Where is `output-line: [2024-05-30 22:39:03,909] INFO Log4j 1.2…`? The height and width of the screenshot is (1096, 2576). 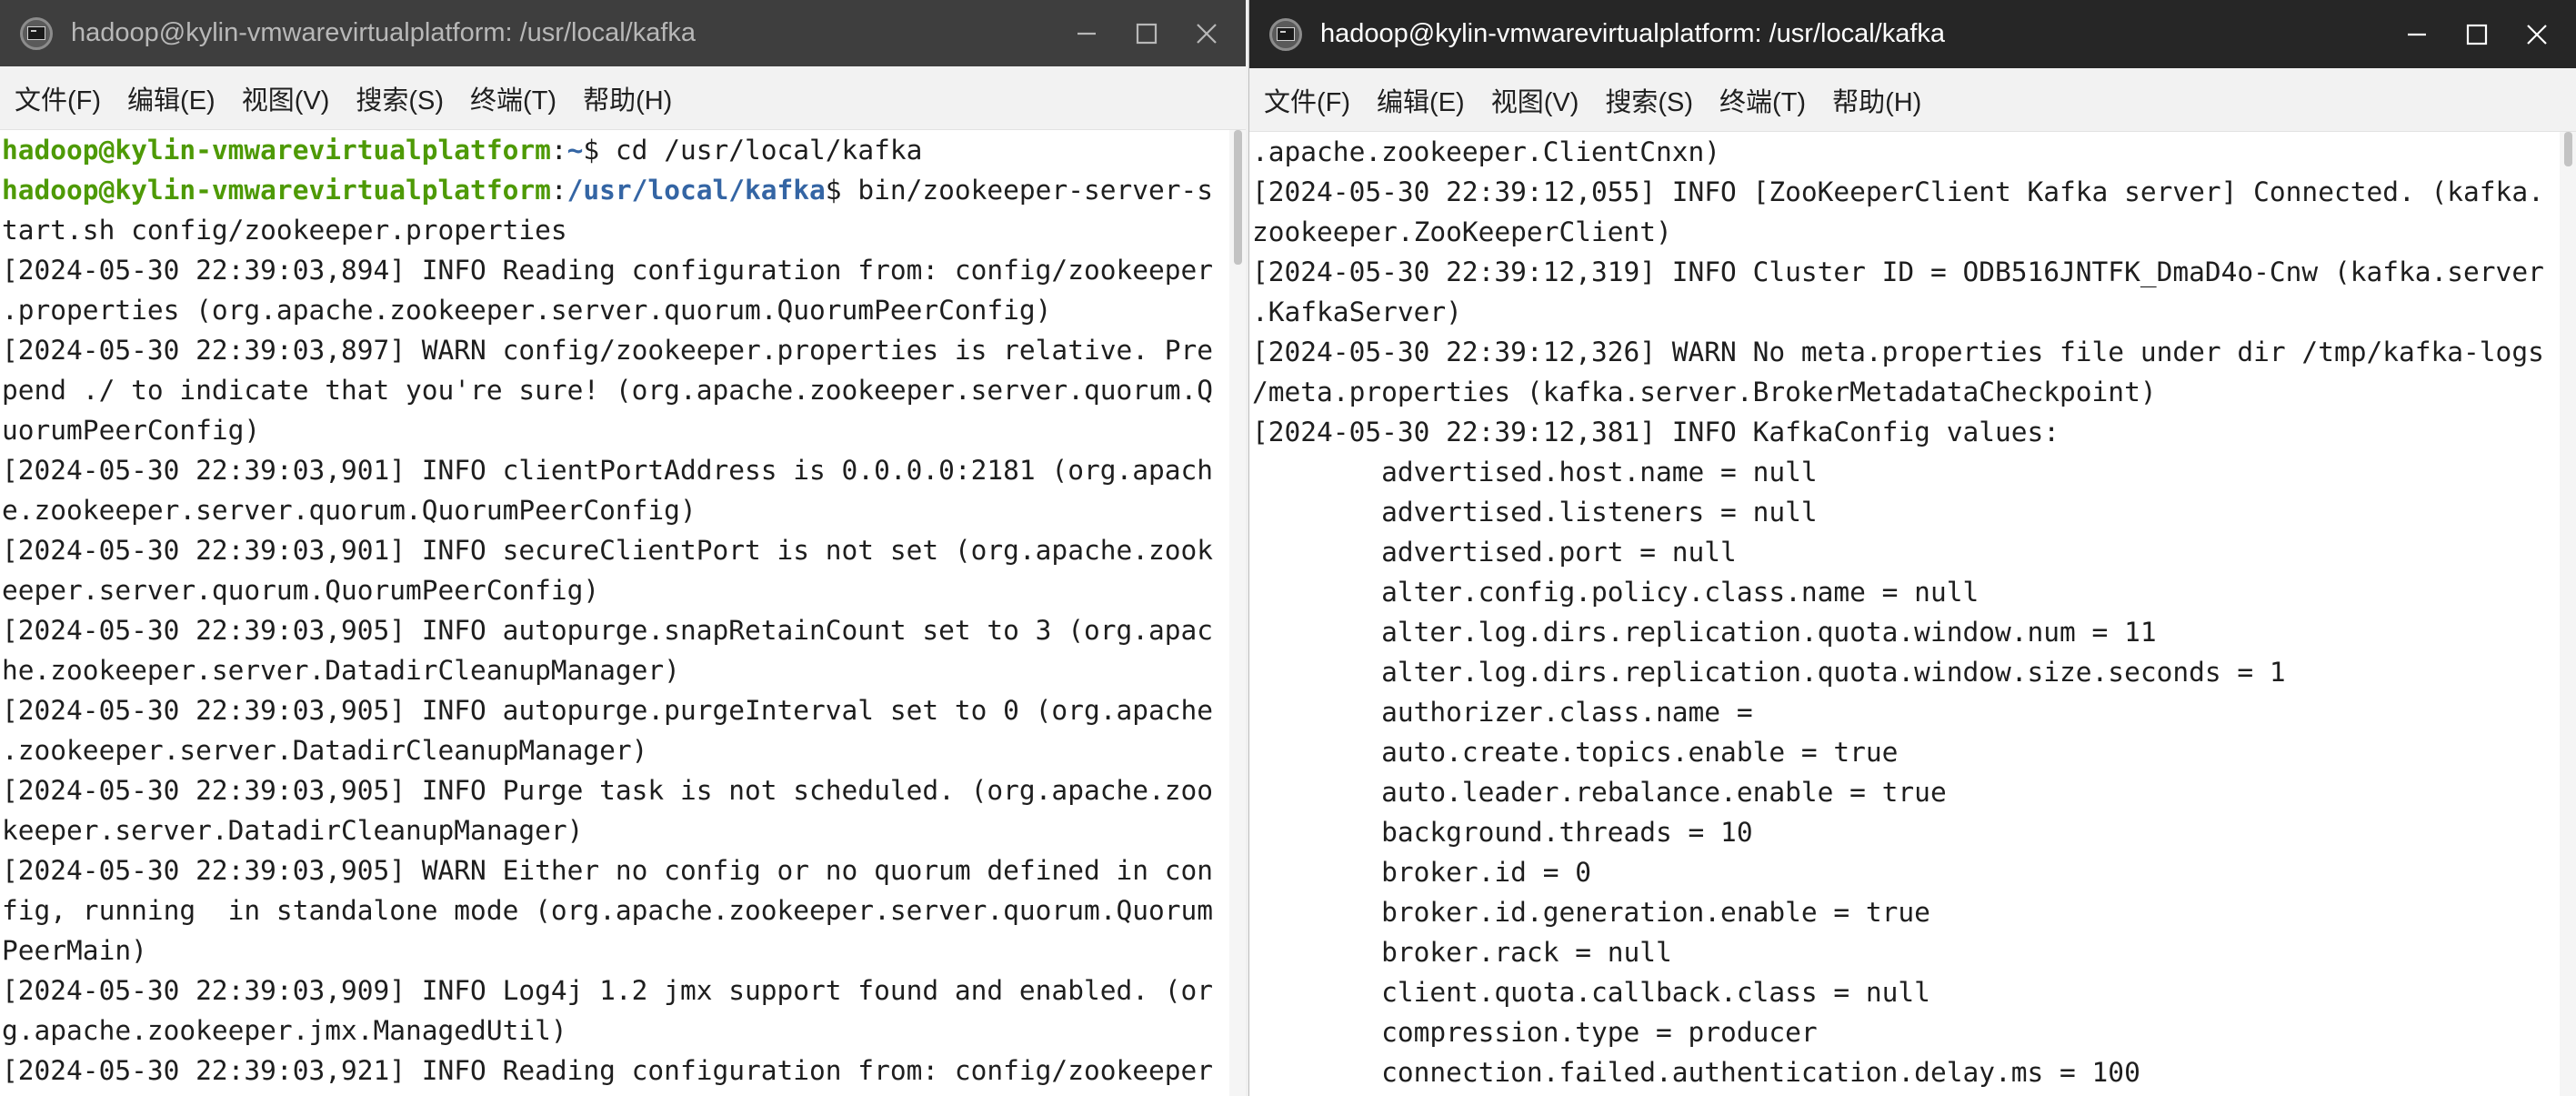 output-line: [2024-05-30 22:39:03,909] INFO Log4j 1.2… is located at coordinates (608, 990).